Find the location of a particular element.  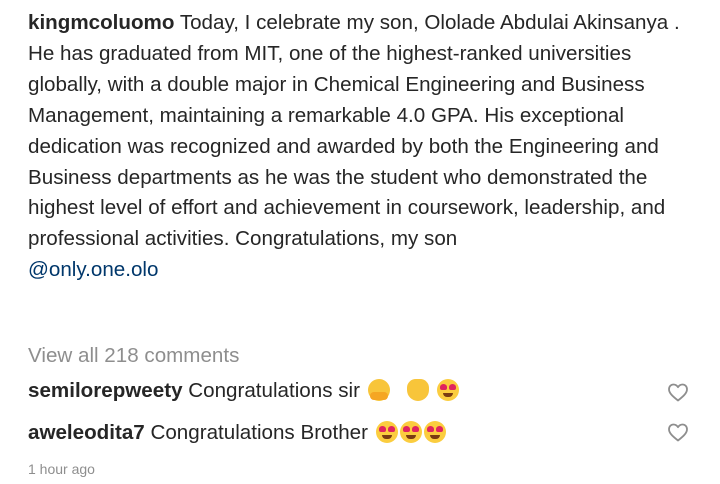

comment-text: Congratulations Brother is located at coordinates (259, 432).